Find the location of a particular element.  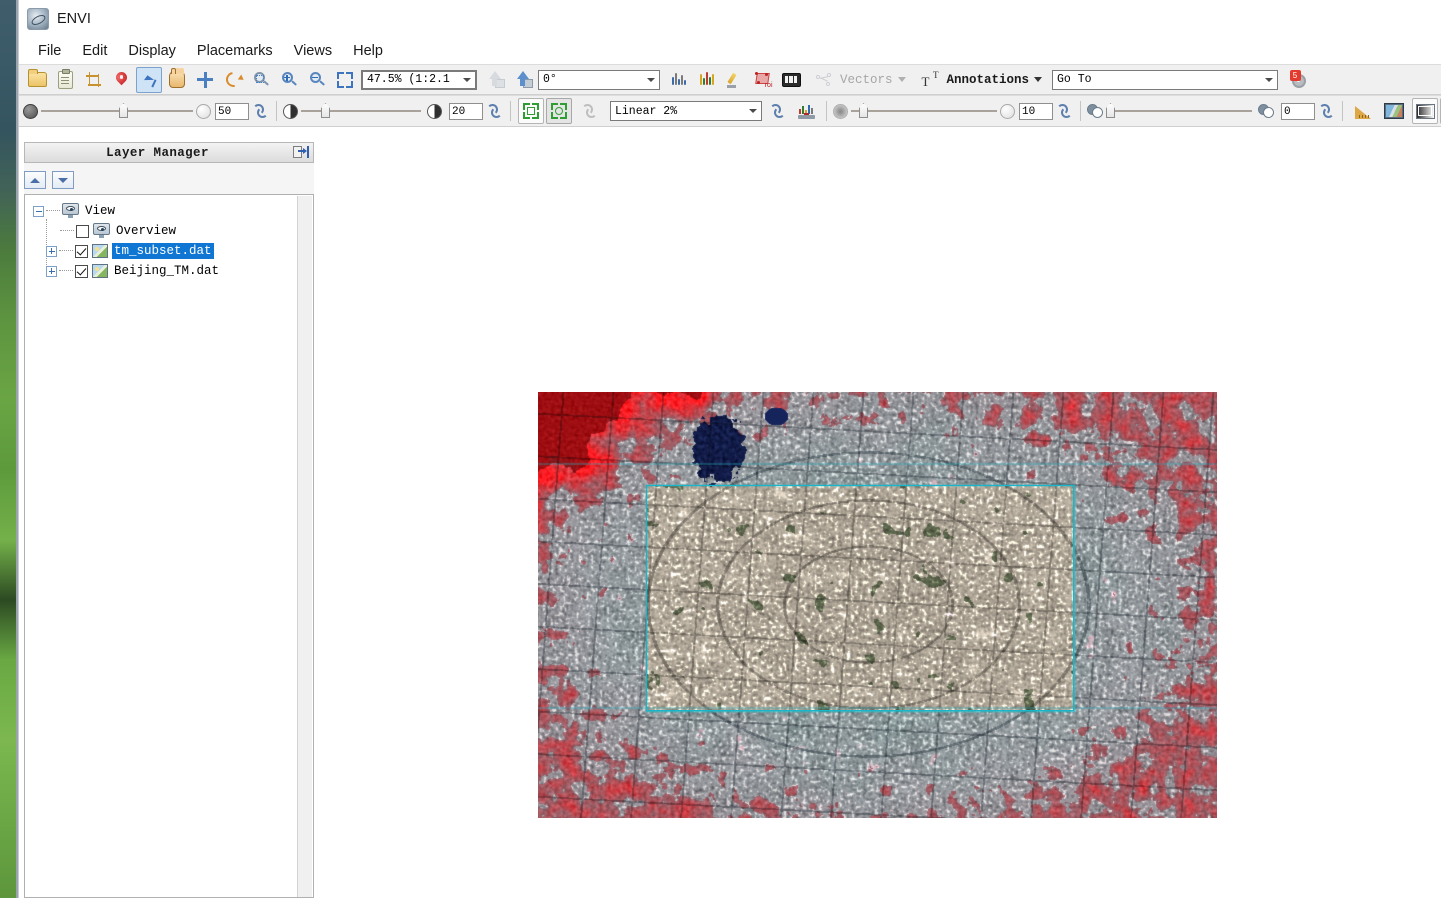

tree-node-beijing-tm: Beijing_TM.dat is located at coordinates (173, 271).